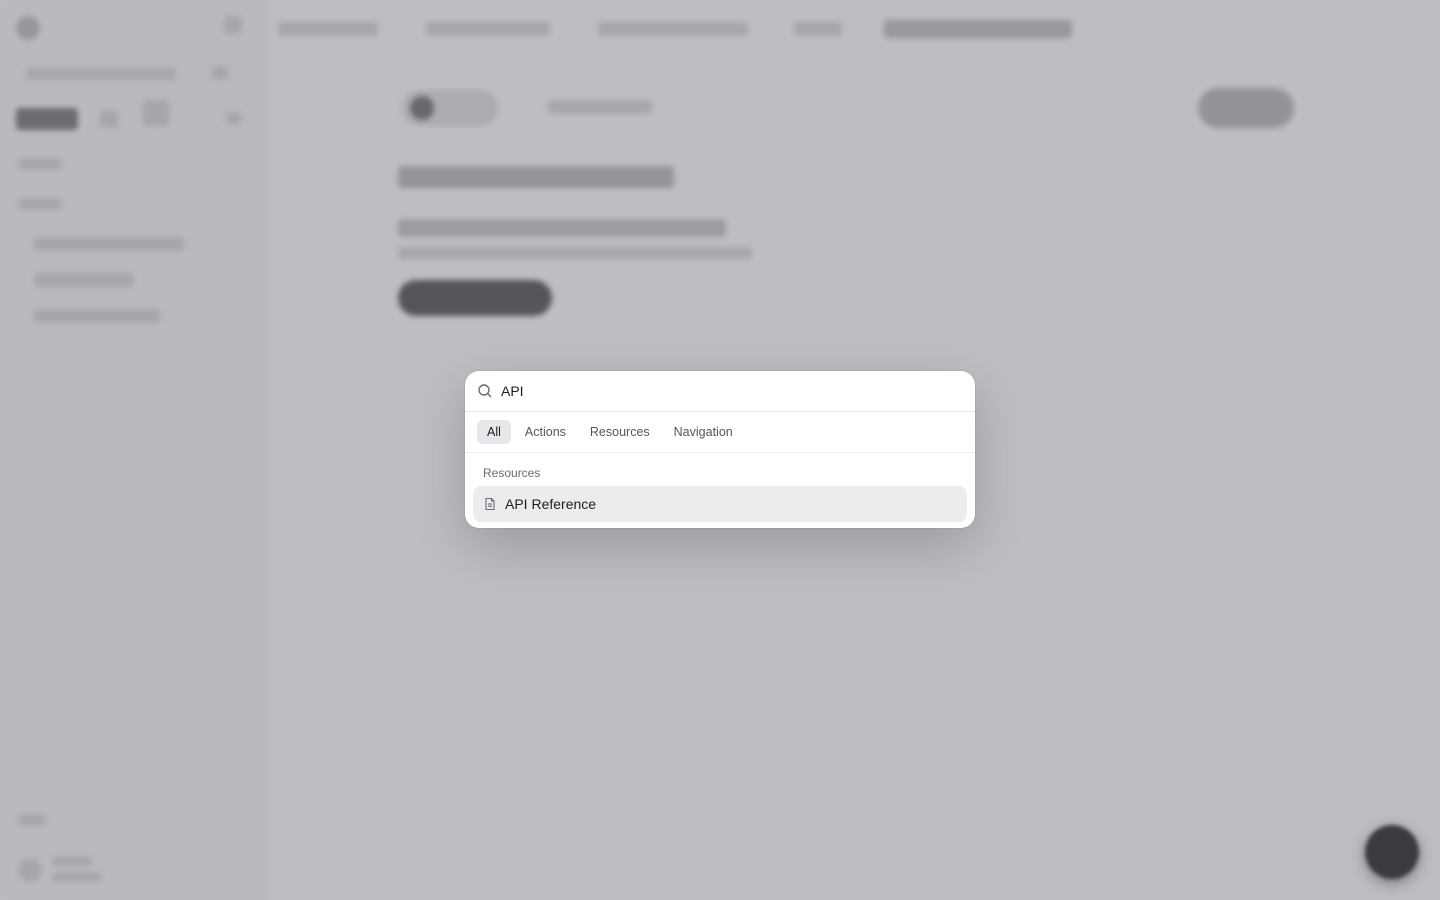  Describe the element at coordinates (545, 432) in the screenshot. I see `tab-actions: Actions` at that location.